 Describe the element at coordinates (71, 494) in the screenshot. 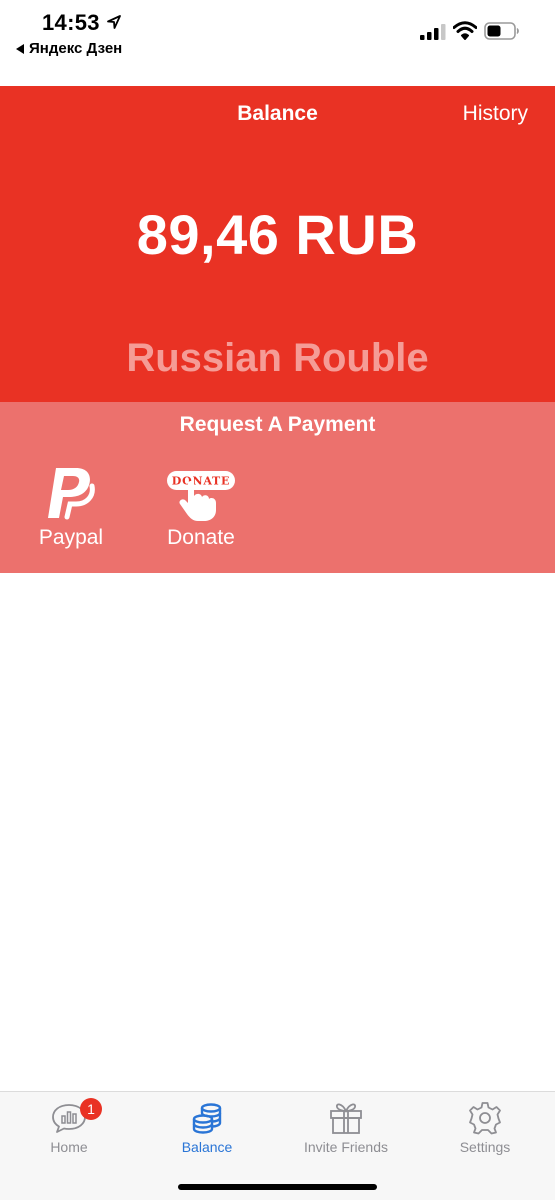

I see `paypal-icon` at that location.